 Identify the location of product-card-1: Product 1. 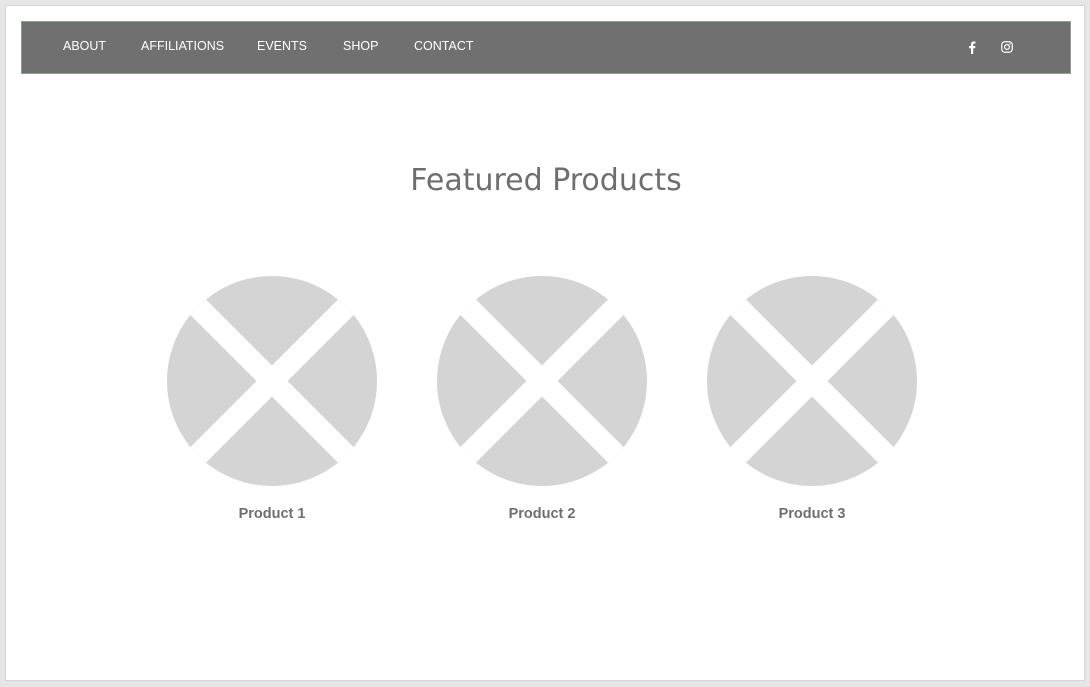
(272, 398).